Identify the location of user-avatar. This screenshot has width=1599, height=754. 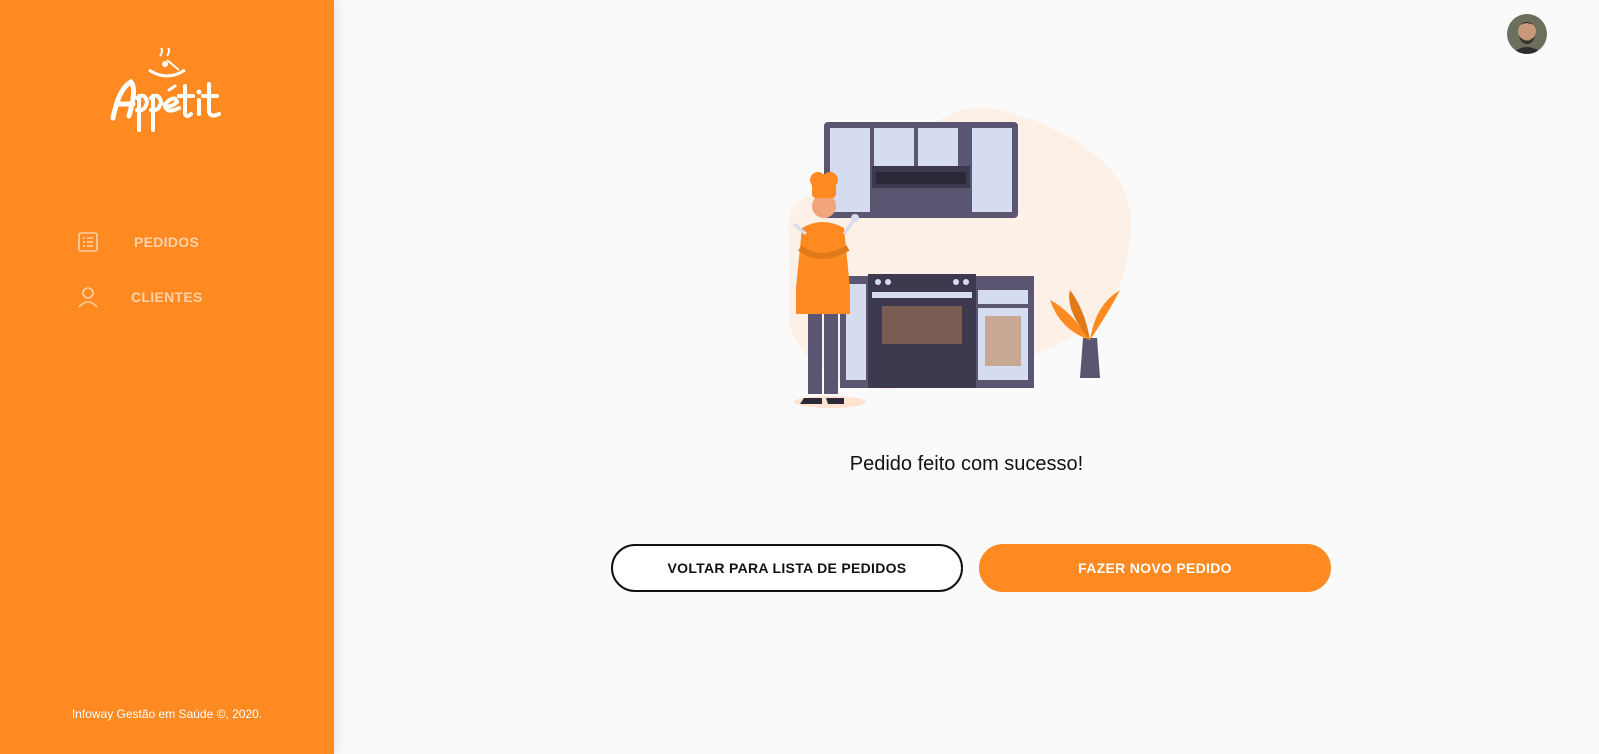
(1527, 34).